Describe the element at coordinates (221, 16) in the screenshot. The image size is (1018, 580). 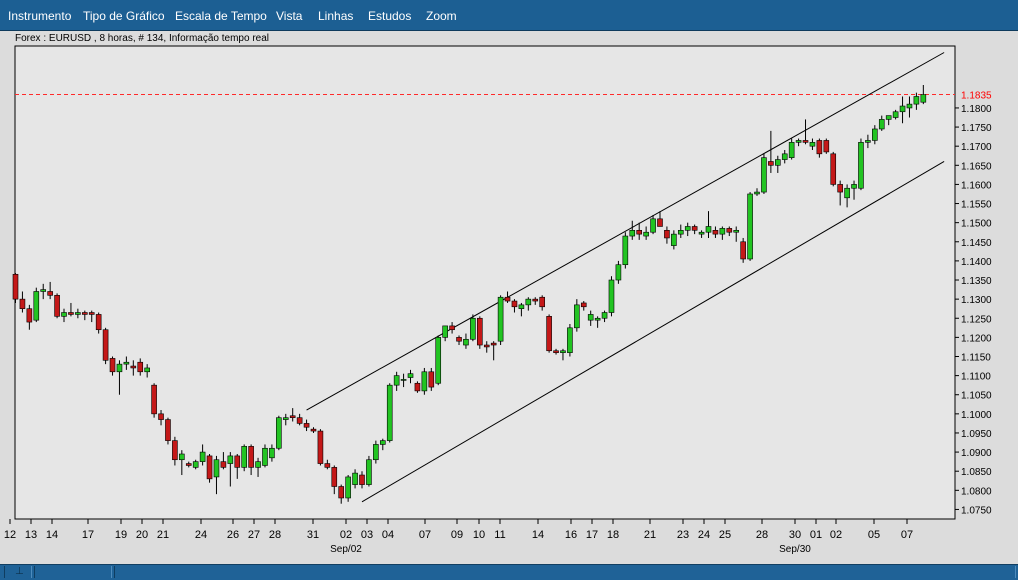
I see `menu-item-escala-de-tempo: Escala de Tempo` at that location.